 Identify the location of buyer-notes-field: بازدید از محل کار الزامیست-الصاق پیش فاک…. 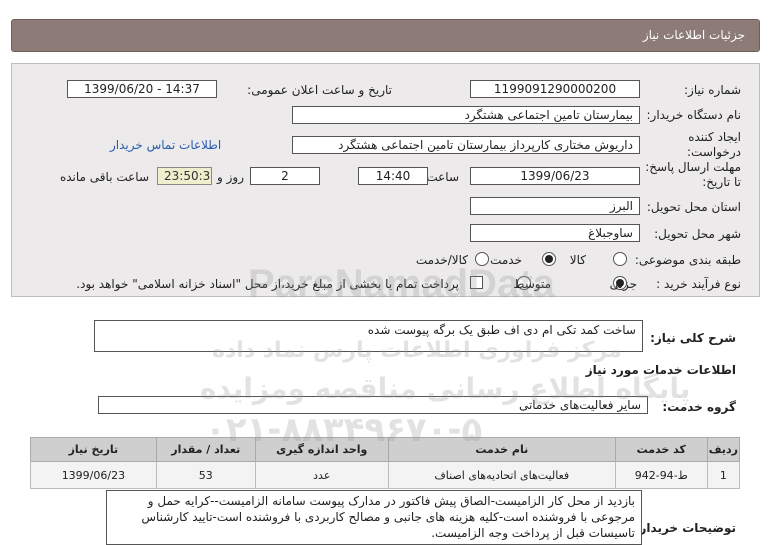
(374, 517).